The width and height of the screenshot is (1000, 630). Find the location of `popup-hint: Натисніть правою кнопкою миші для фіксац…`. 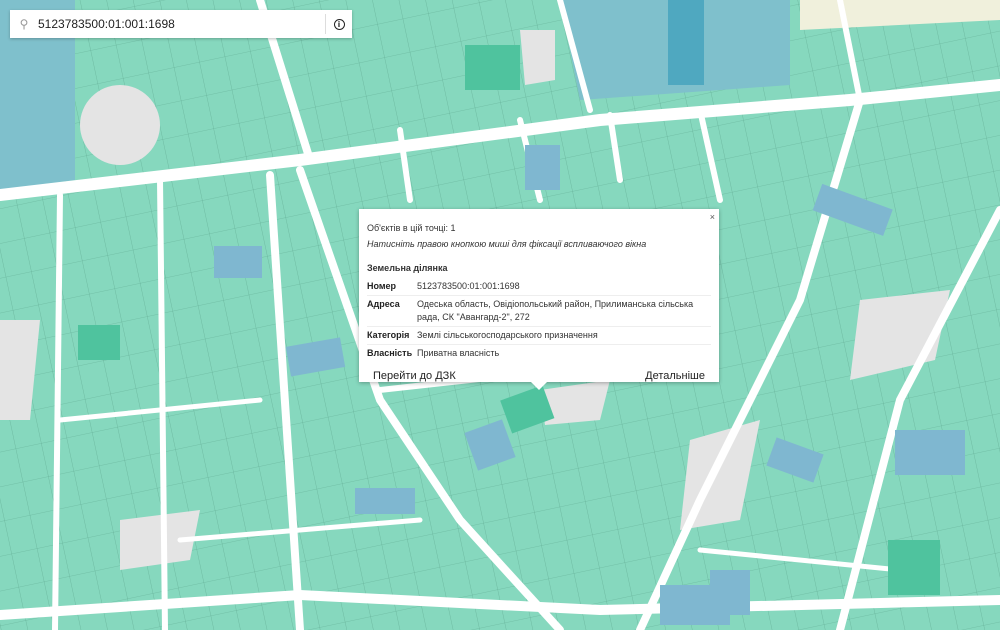

popup-hint: Натисніть правою кнопкою миші для фіксац… is located at coordinates (507, 244).